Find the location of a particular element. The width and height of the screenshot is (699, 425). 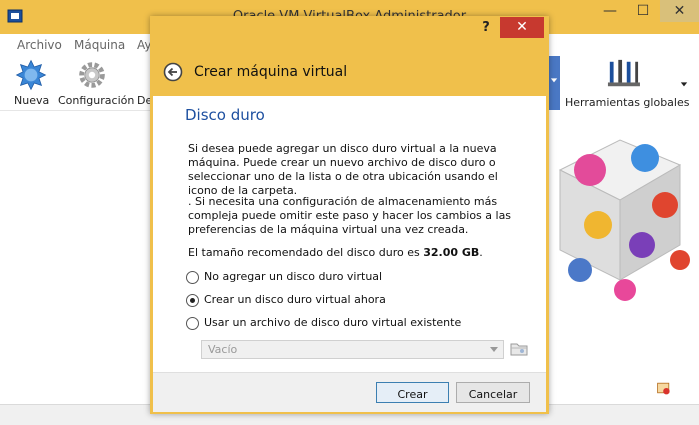

radio-label: No agregar un disco duro virtual is located at coordinates (293, 276).